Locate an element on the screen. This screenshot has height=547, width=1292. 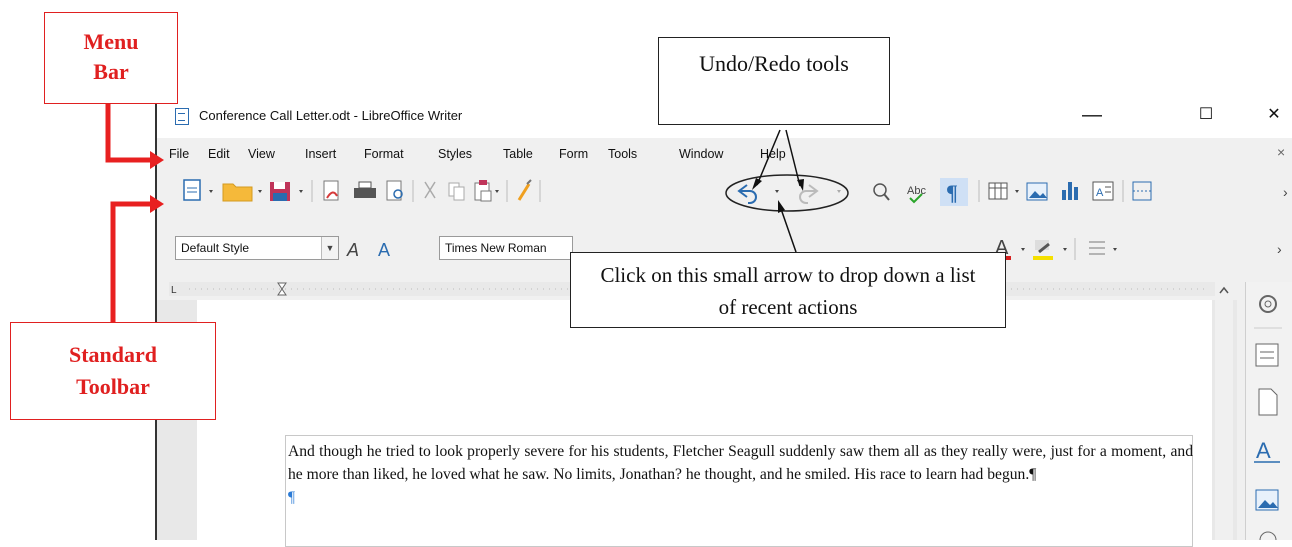
close-button: ✕ is located at coordinates (1274, 115).